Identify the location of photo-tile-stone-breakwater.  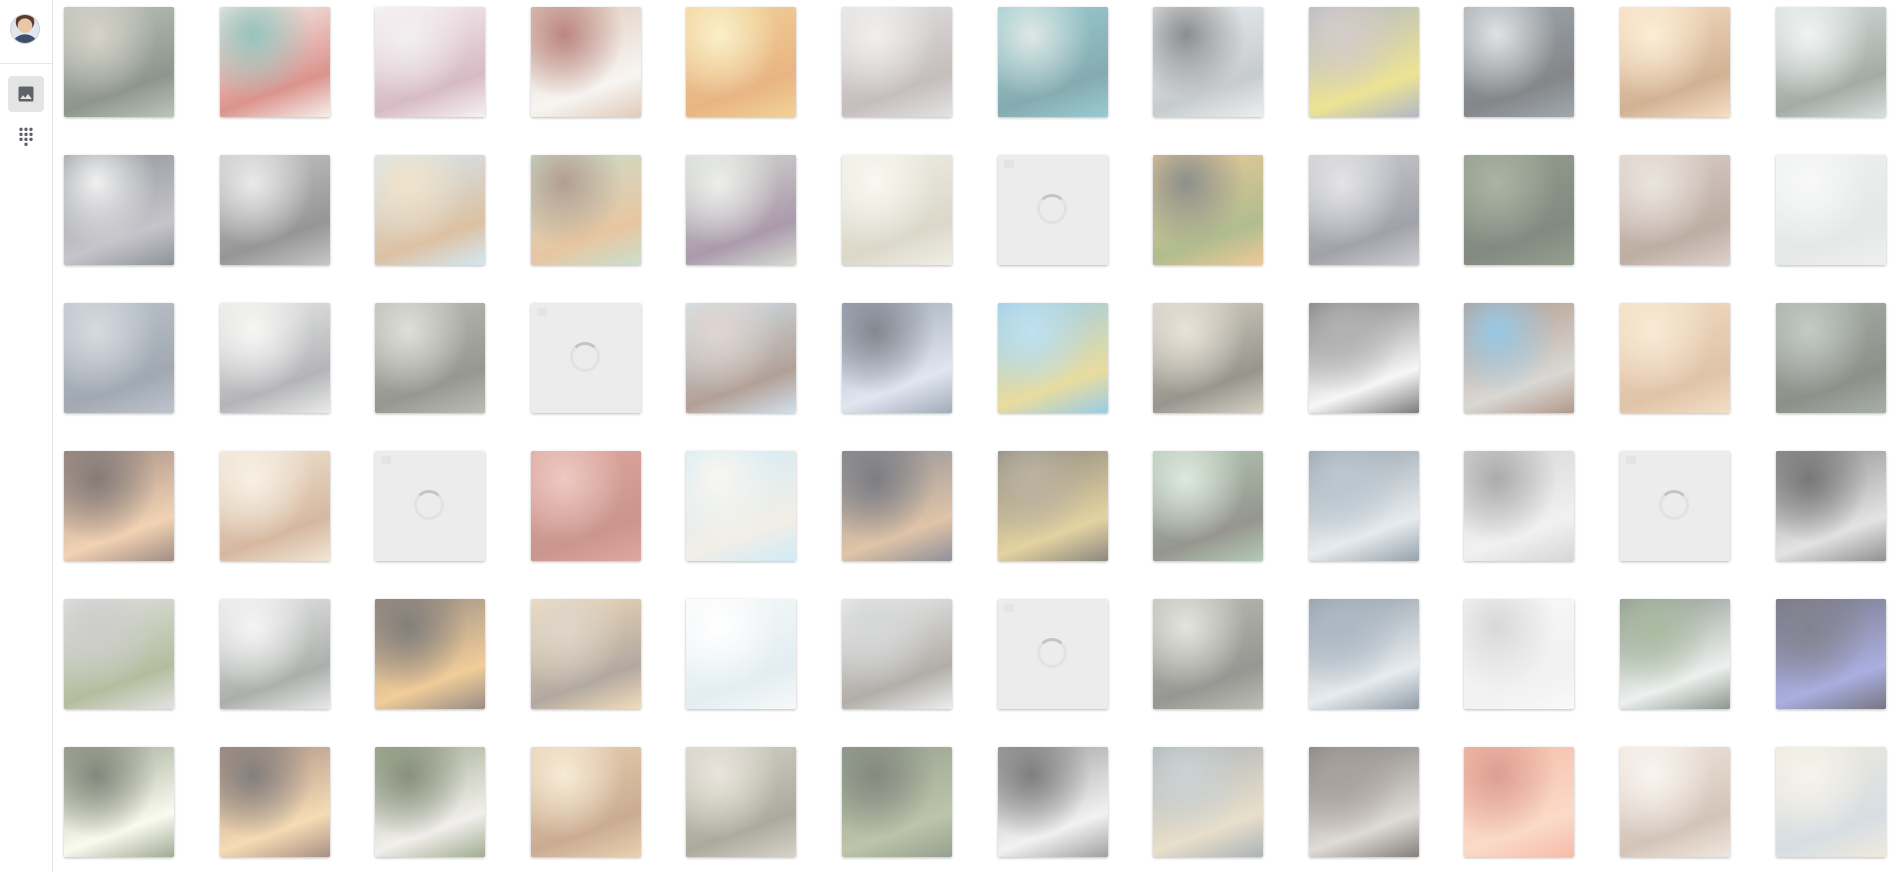
(897, 654).